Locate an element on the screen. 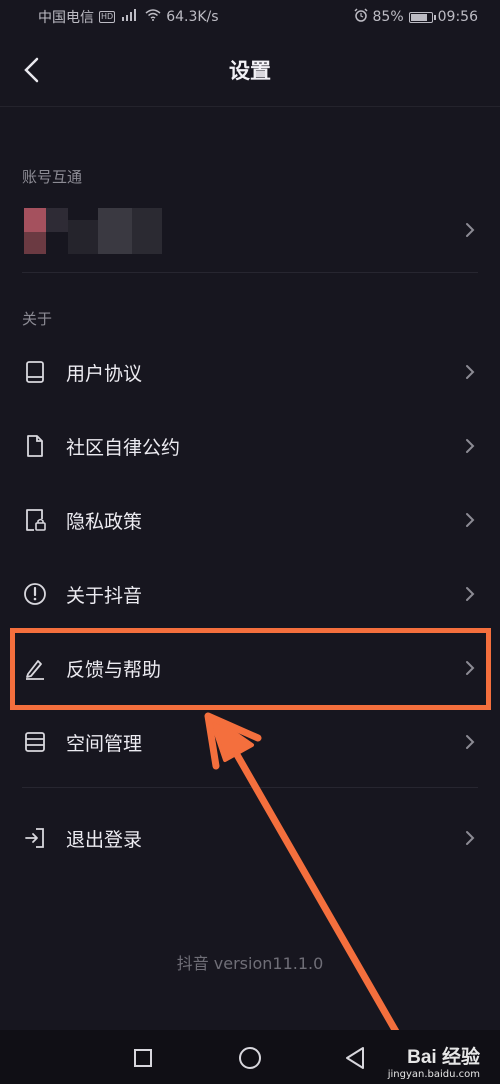 This screenshot has width=500, height=1084. back-button is located at coordinates (32, 70).